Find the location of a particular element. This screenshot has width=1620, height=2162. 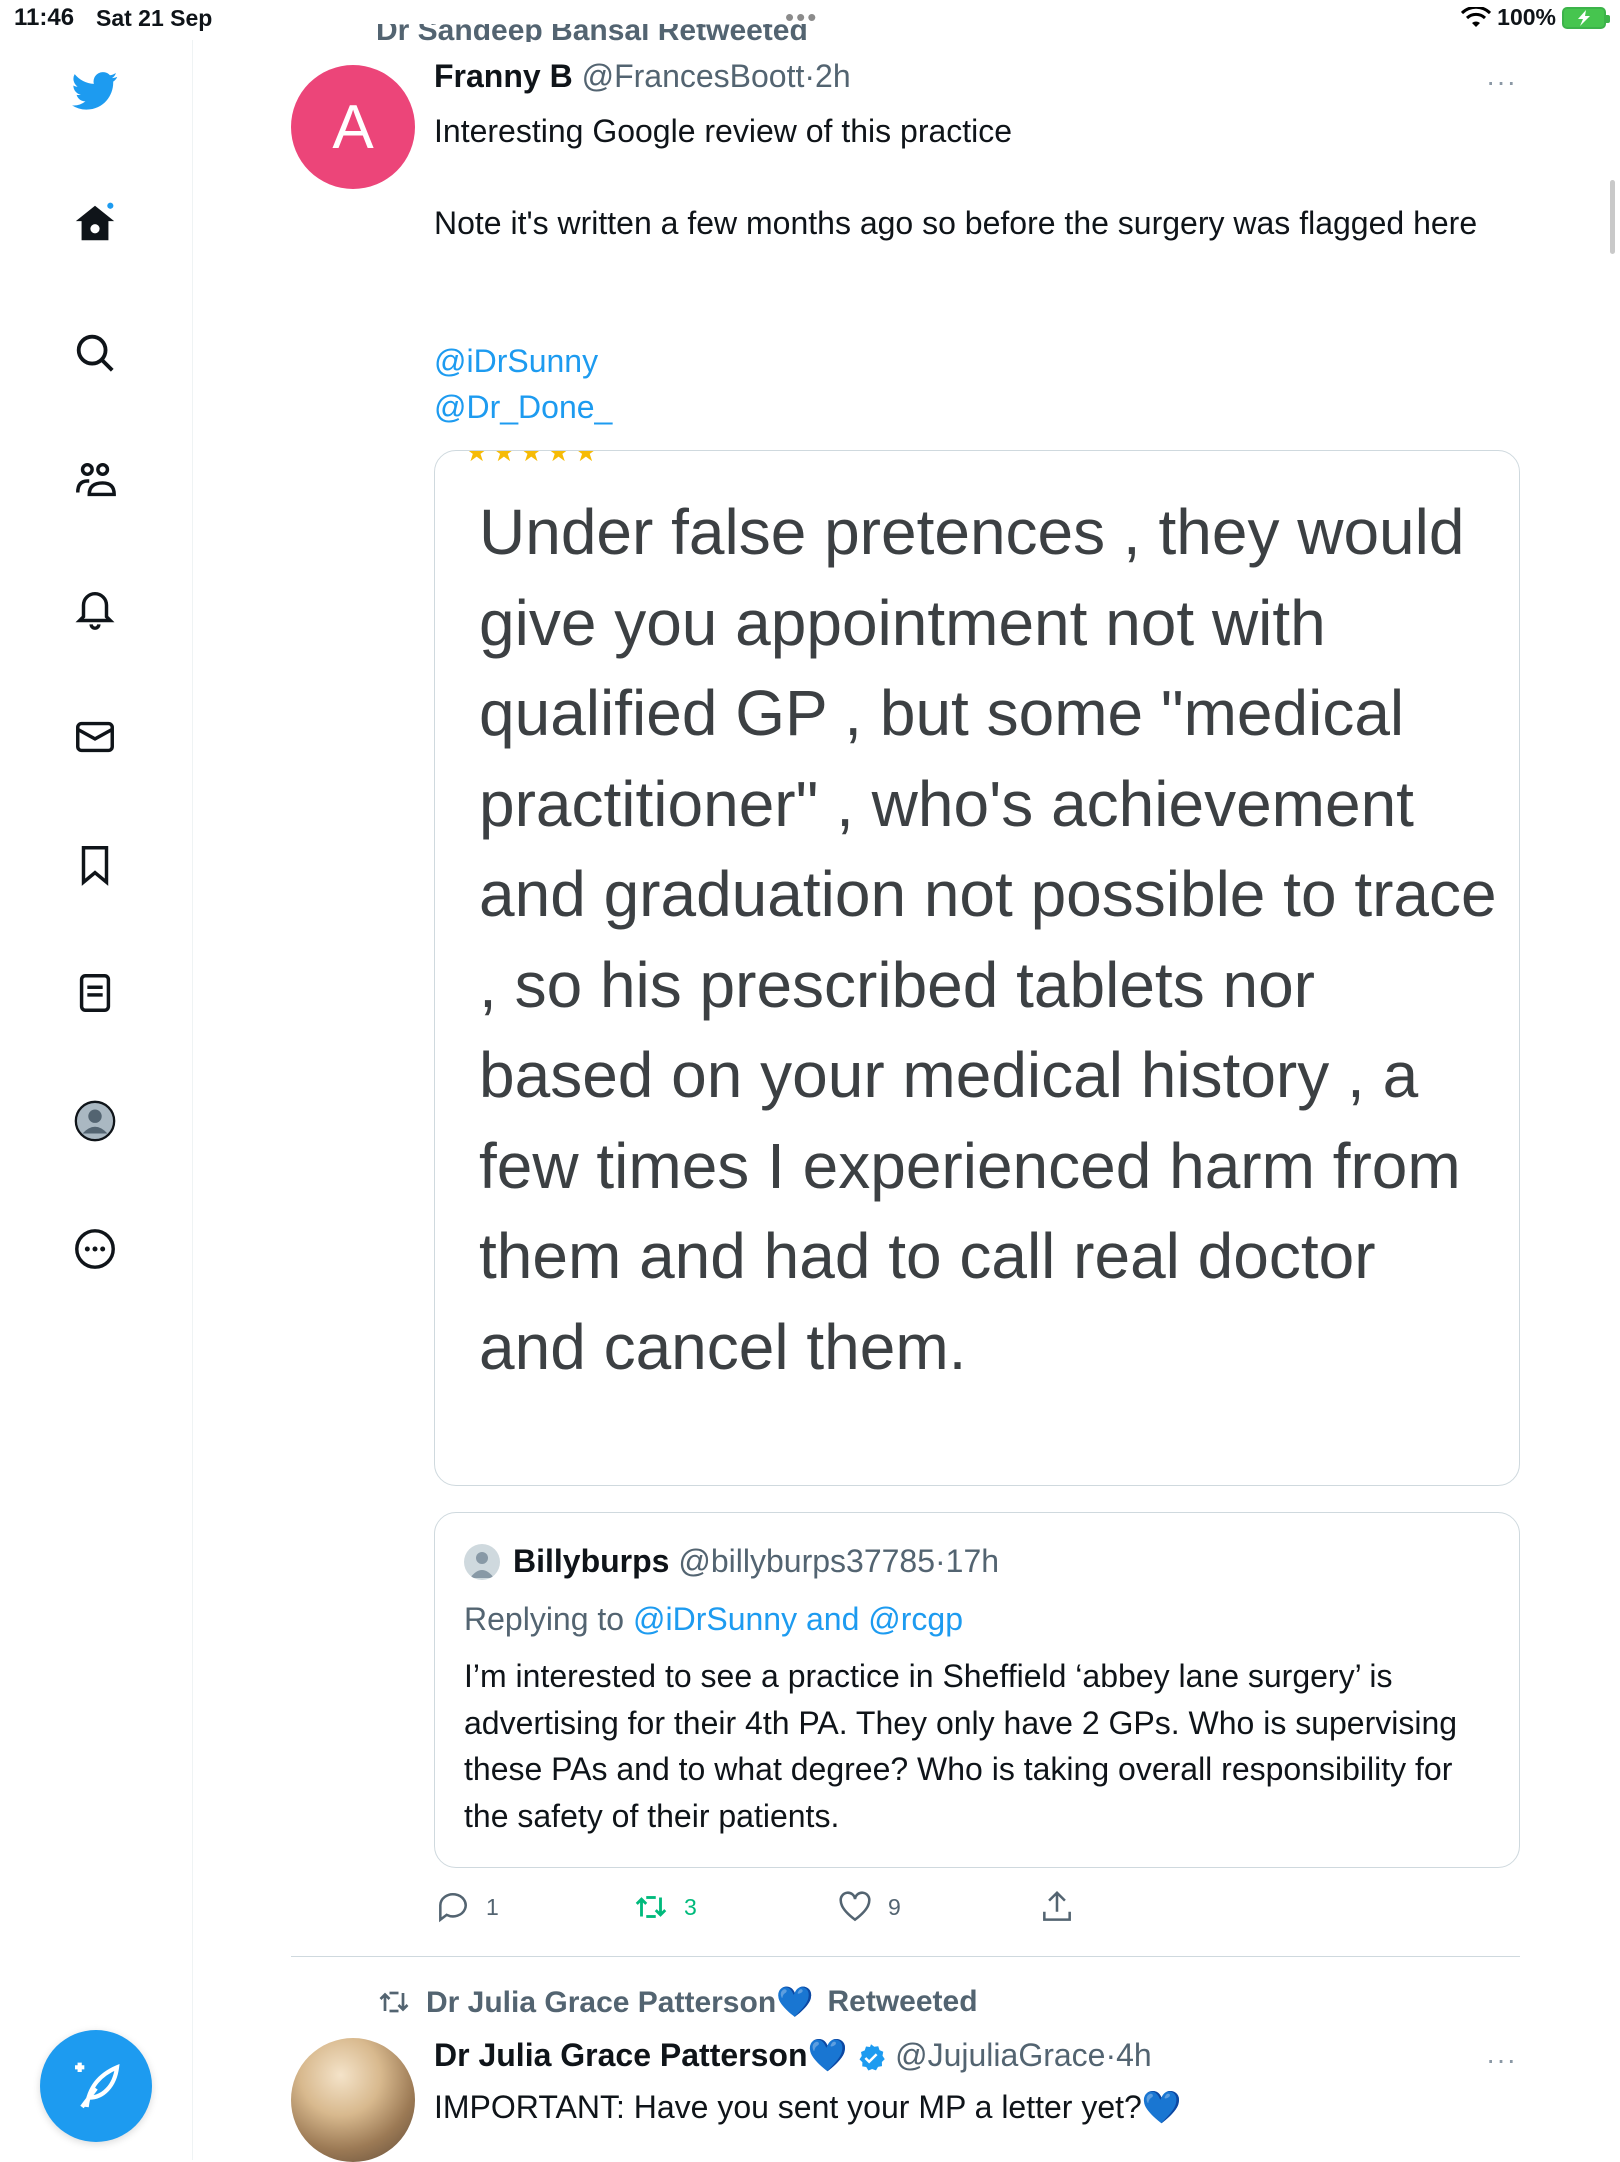

twitter-logo-icon is located at coordinates (95, 91).